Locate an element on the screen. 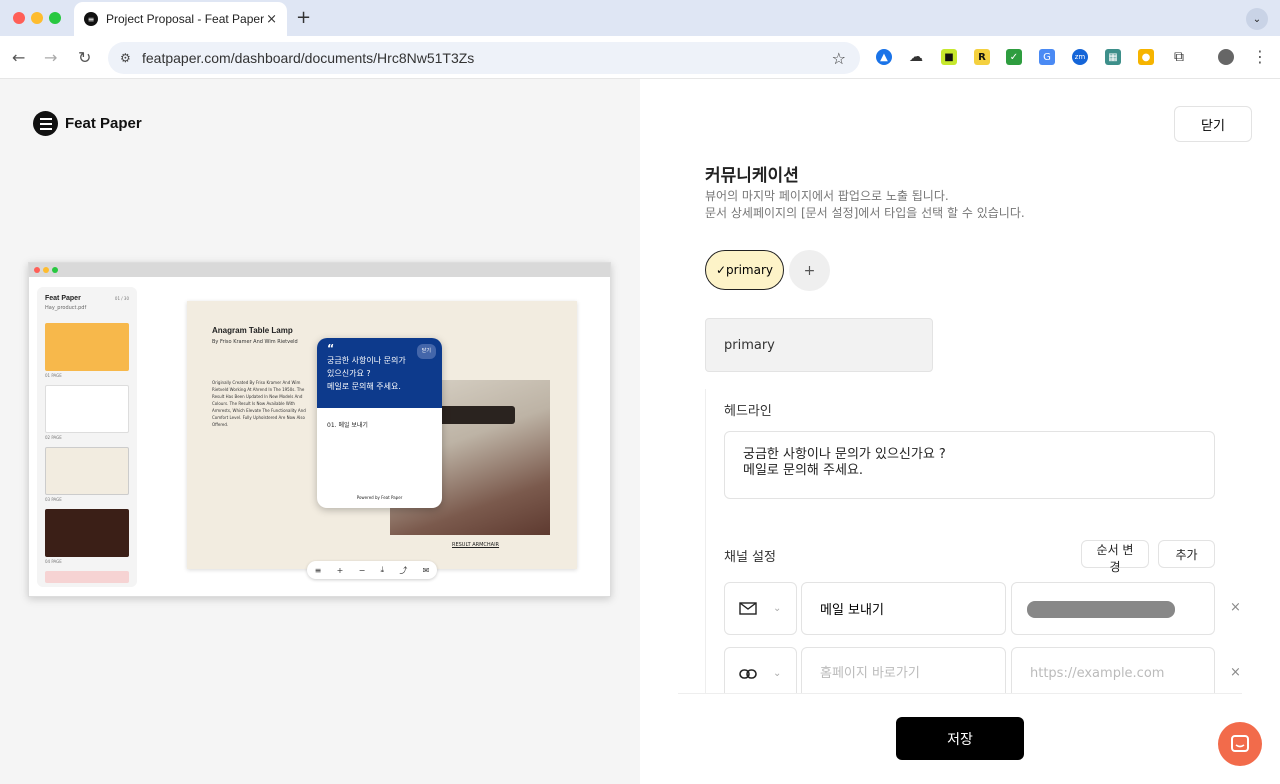 The image size is (1280, 784). popup-text: 궁금한 사항이나 문의가 is located at coordinates (366, 360).